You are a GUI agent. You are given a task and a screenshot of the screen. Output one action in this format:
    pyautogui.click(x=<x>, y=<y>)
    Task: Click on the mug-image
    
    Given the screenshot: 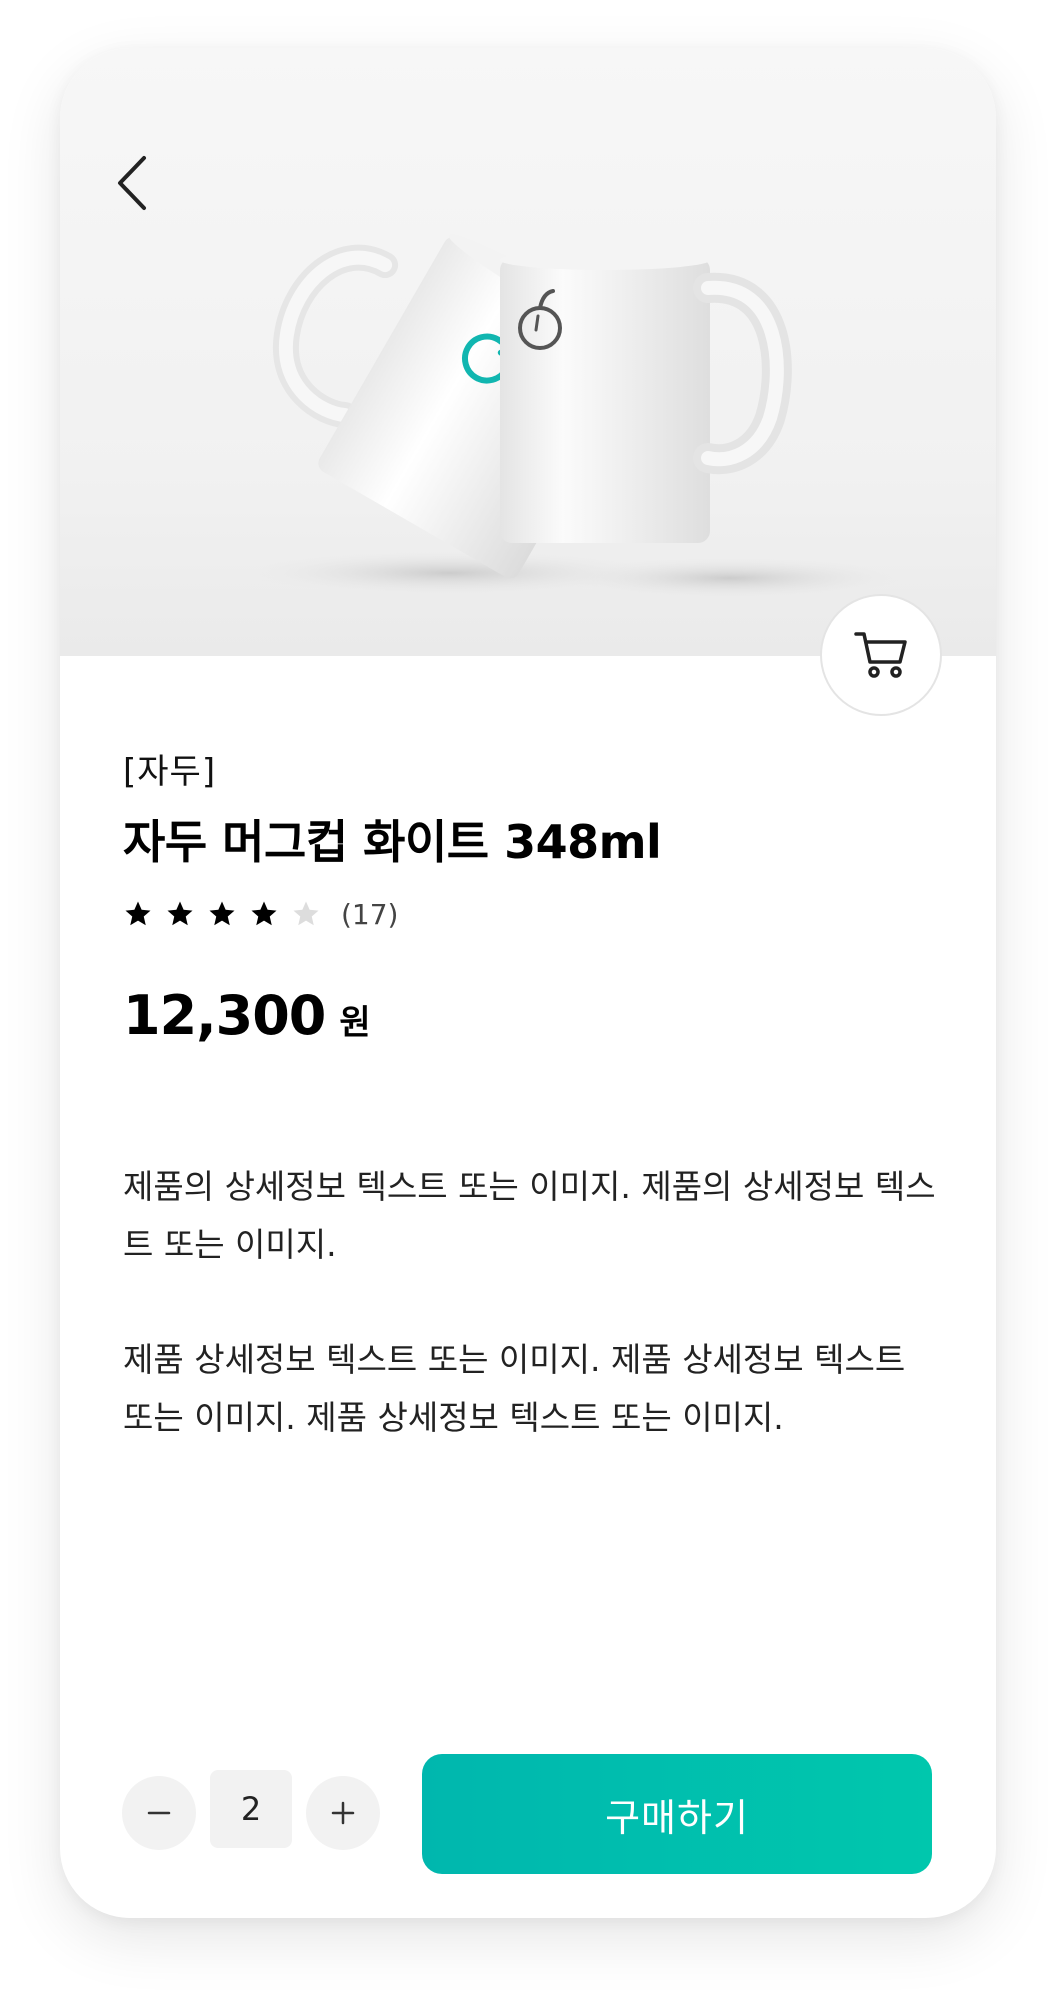 What is the action you would take?
    pyautogui.click(x=575, y=415)
    